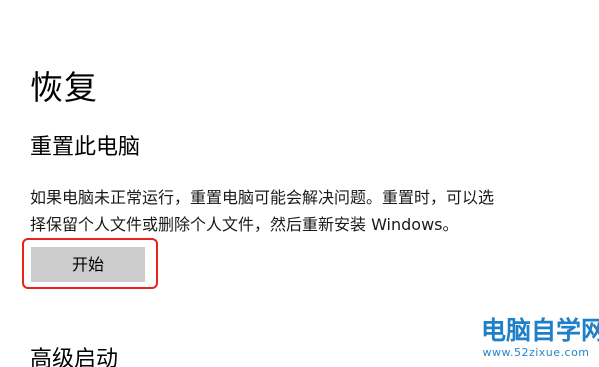  I want to click on start-reset-button: 开始, so click(88, 264).